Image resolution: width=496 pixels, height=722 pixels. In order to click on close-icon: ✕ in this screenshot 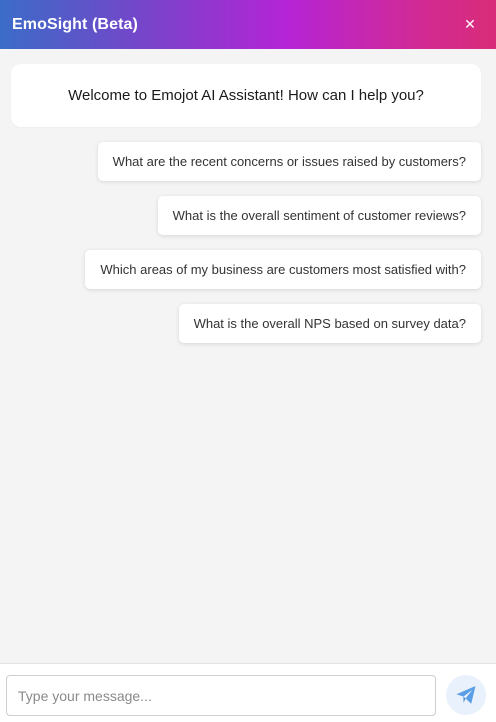, I will do `click(470, 24)`.